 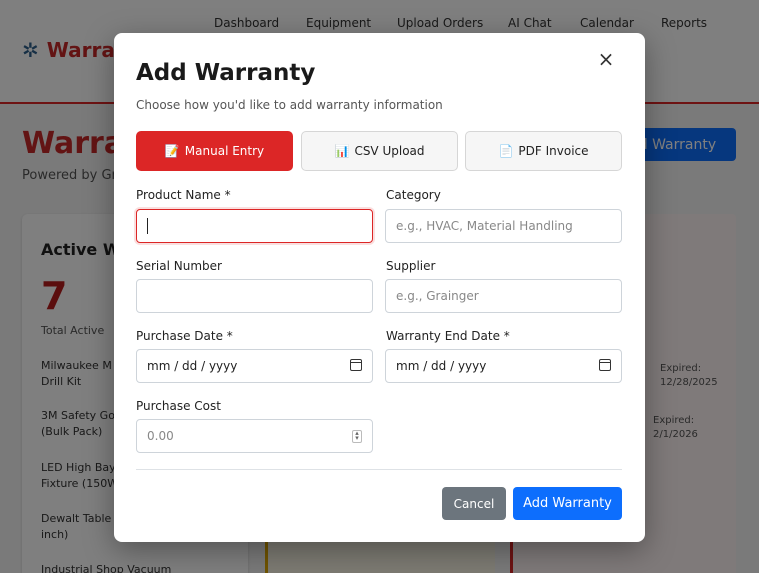 What do you see at coordinates (192, 366) in the screenshot?
I see `purchase-date-value: mm / dd / yyyy` at bounding box center [192, 366].